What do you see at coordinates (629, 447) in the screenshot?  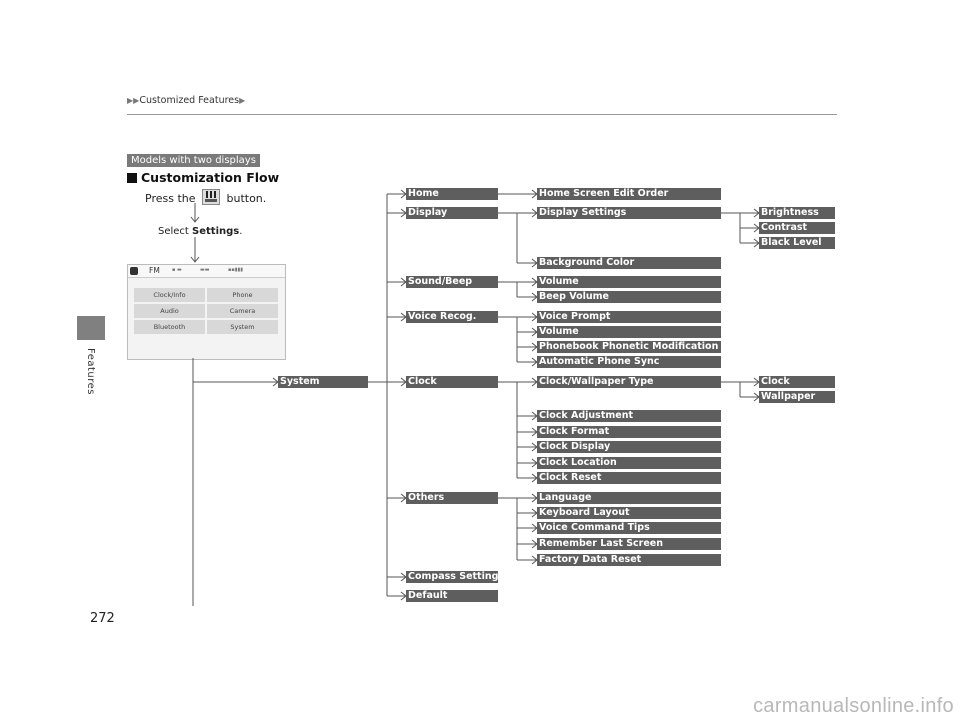 I see `tree-node-clock-display: Clock Display` at bounding box center [629, 447].